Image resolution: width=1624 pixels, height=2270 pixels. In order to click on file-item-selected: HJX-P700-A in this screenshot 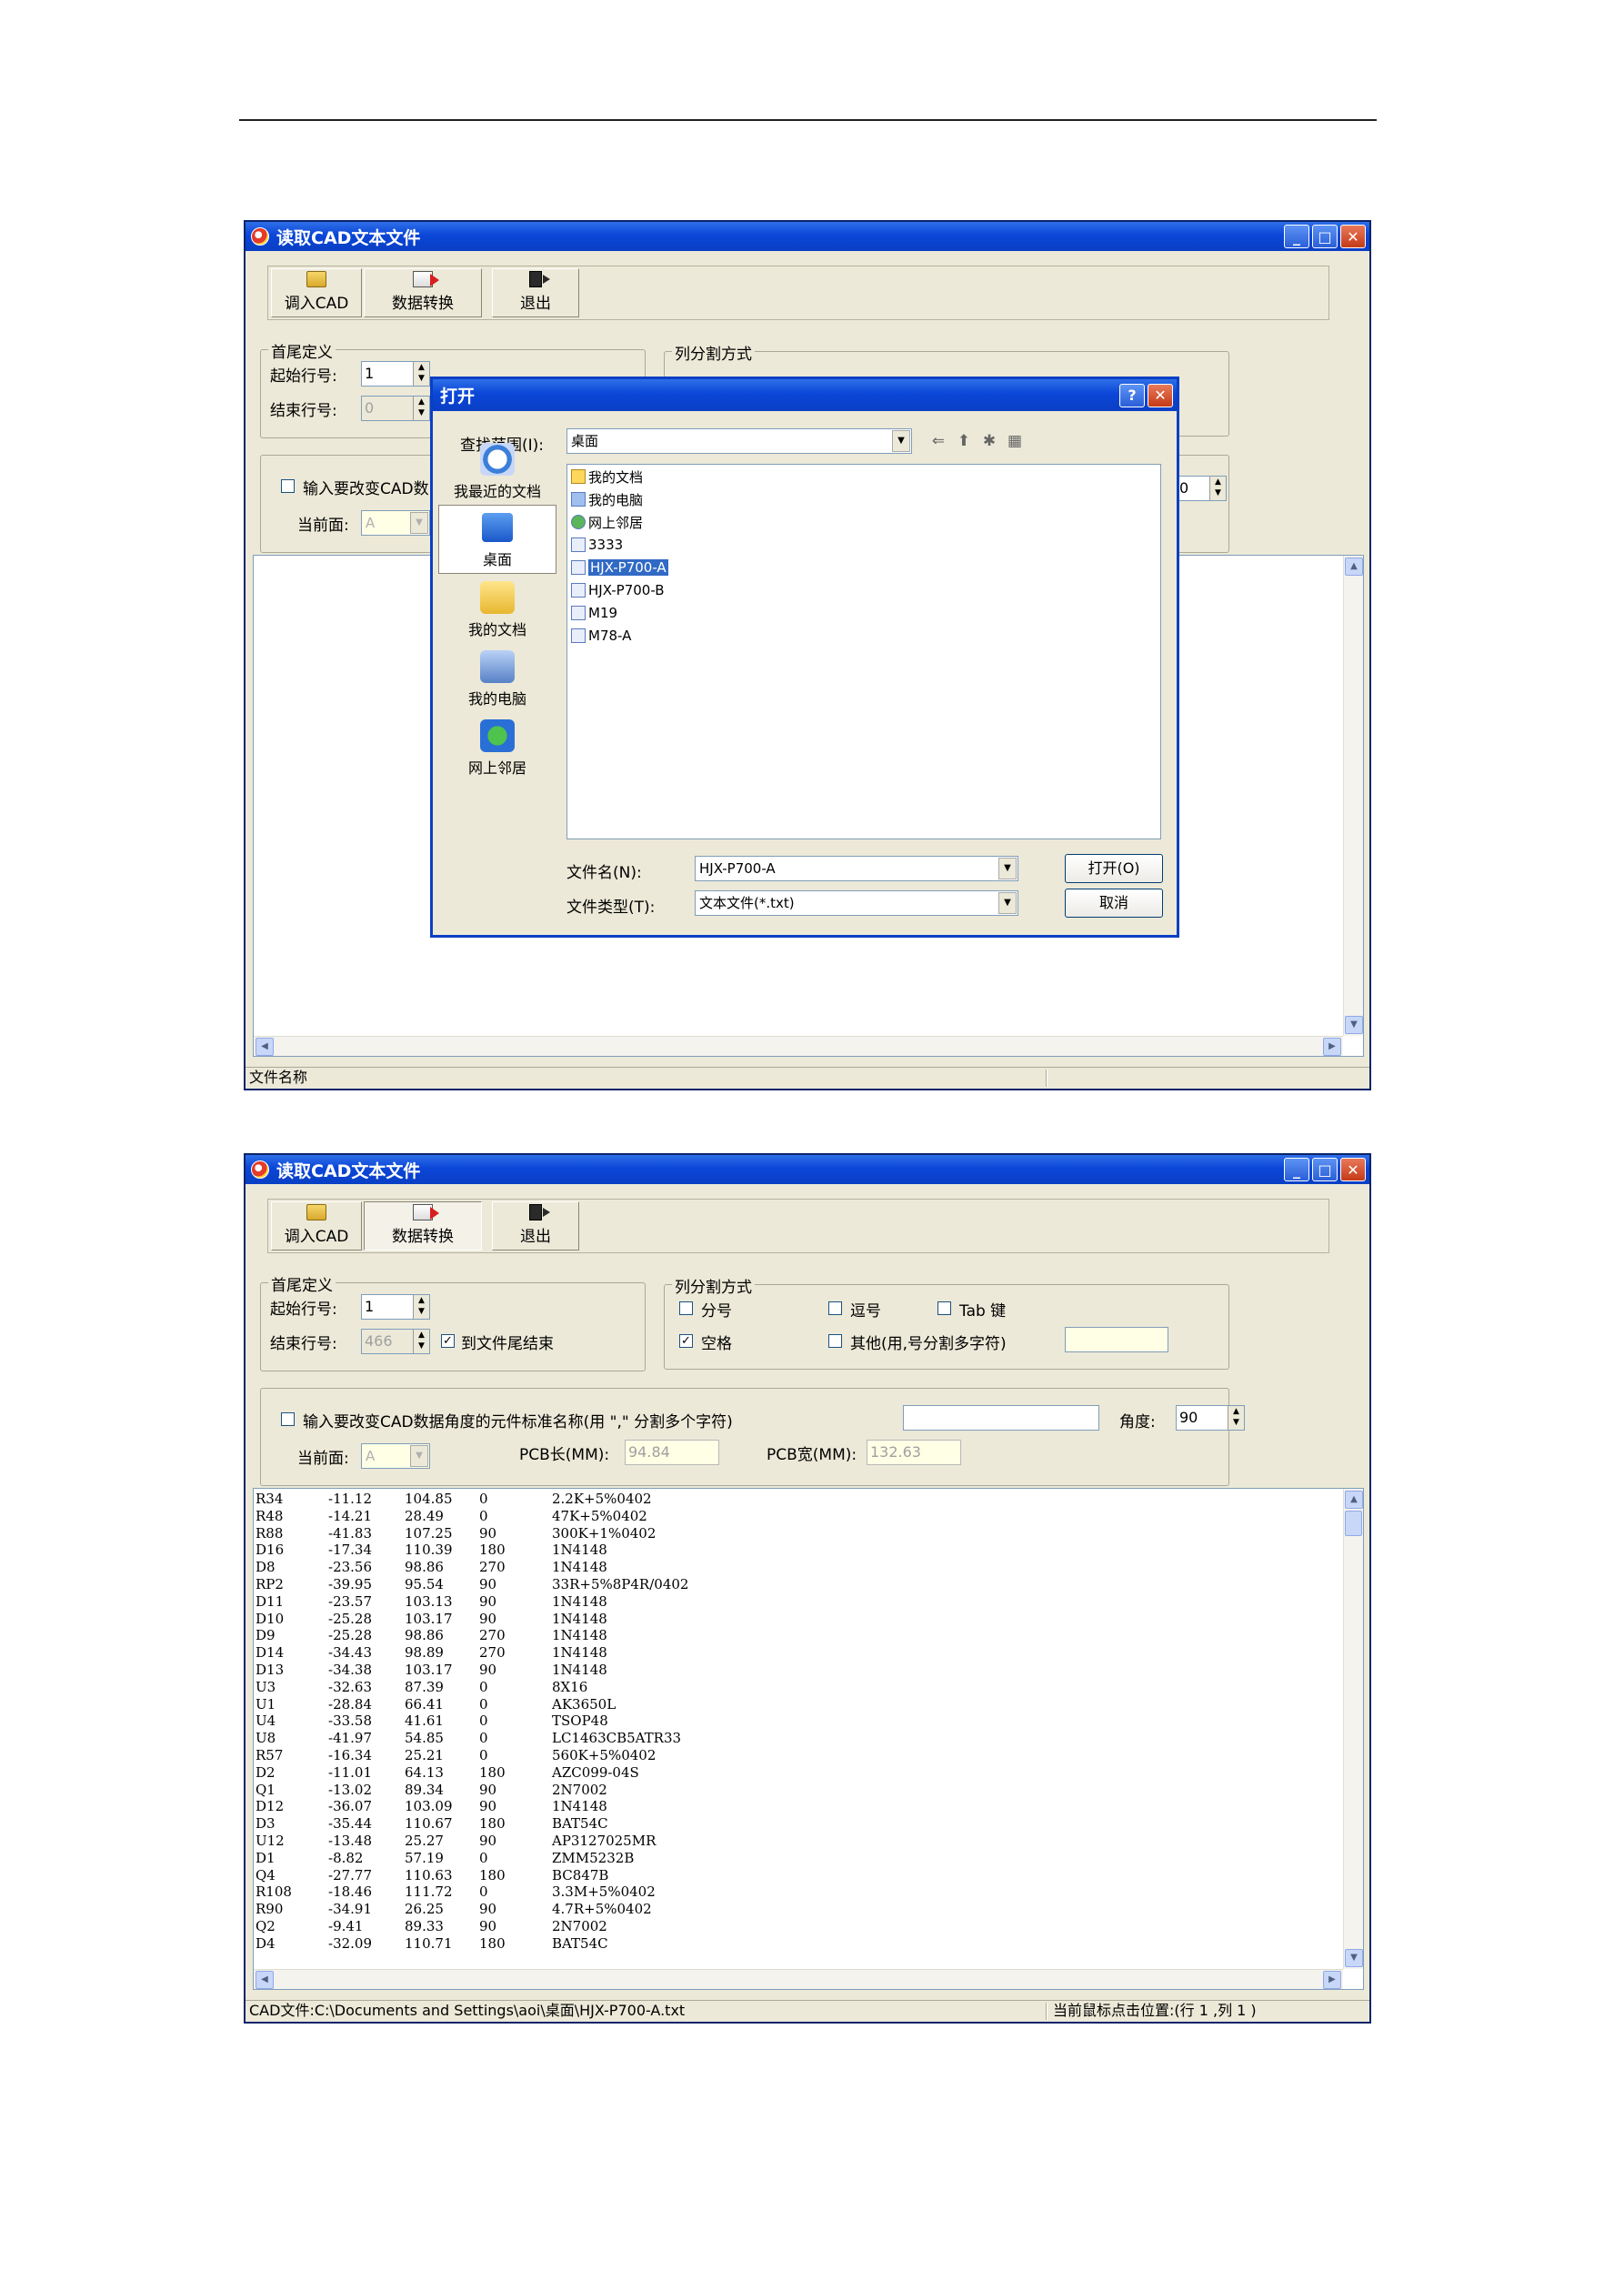, I will do `click(619, 567)`.